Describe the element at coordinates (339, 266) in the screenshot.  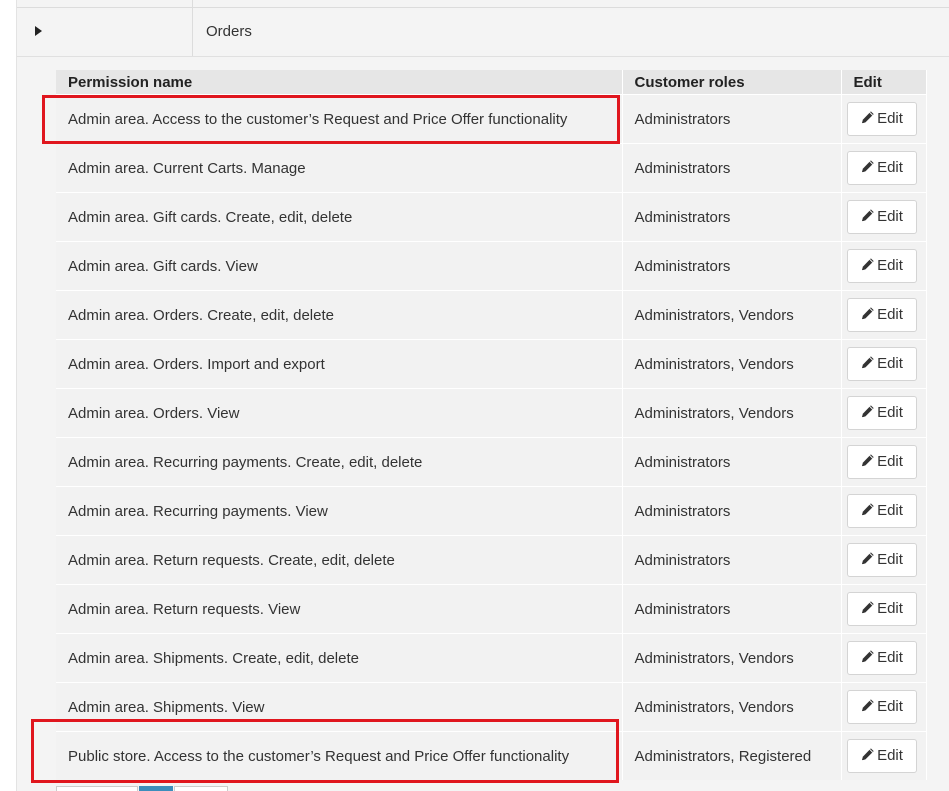
I see `permission-name-cell: Admin area. Gift cards. View` at that location.